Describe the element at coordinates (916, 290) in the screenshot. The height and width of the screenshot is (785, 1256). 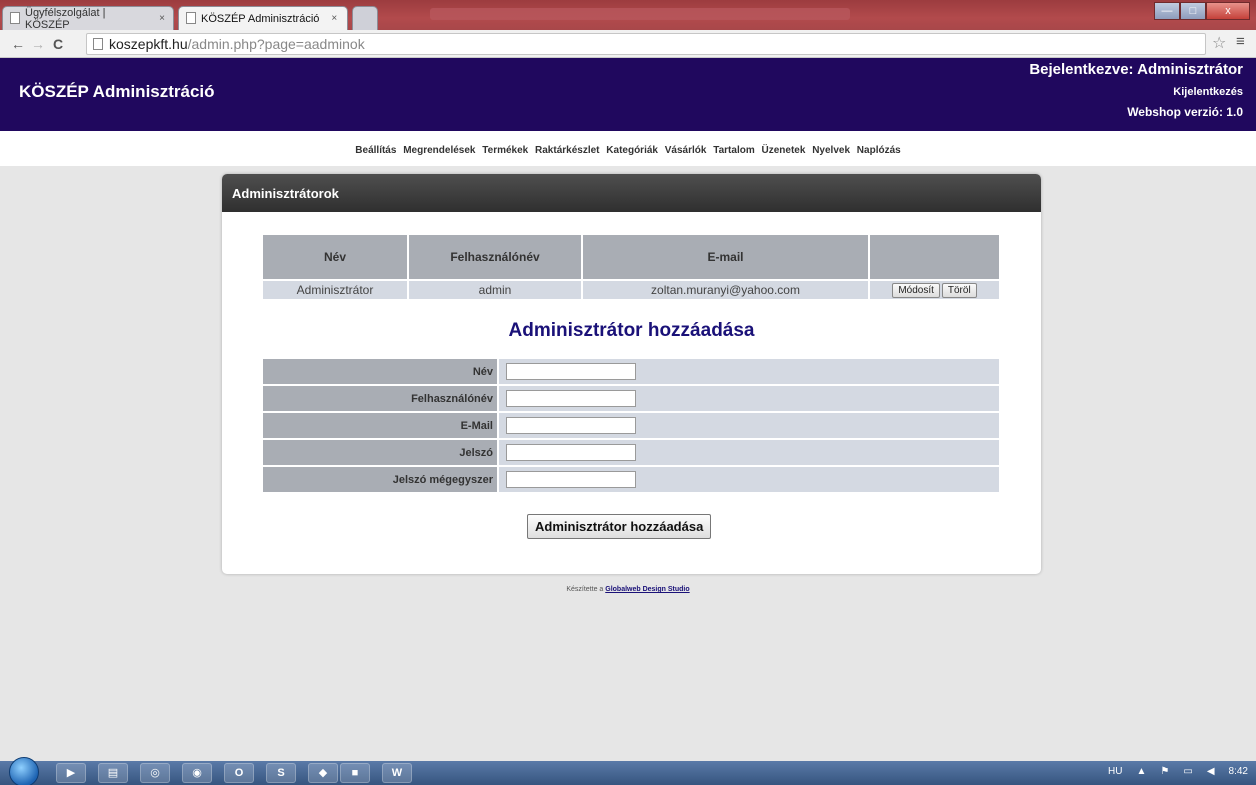
I see `edit-button: Módosít` at that location.